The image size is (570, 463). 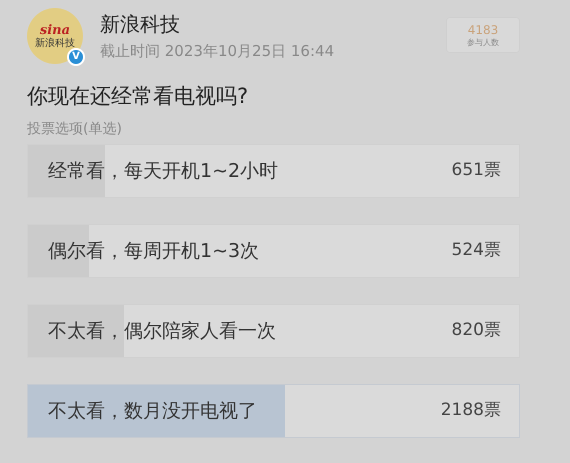 I want to click on account-name: 新浪科技, so click(x=217, y=24).